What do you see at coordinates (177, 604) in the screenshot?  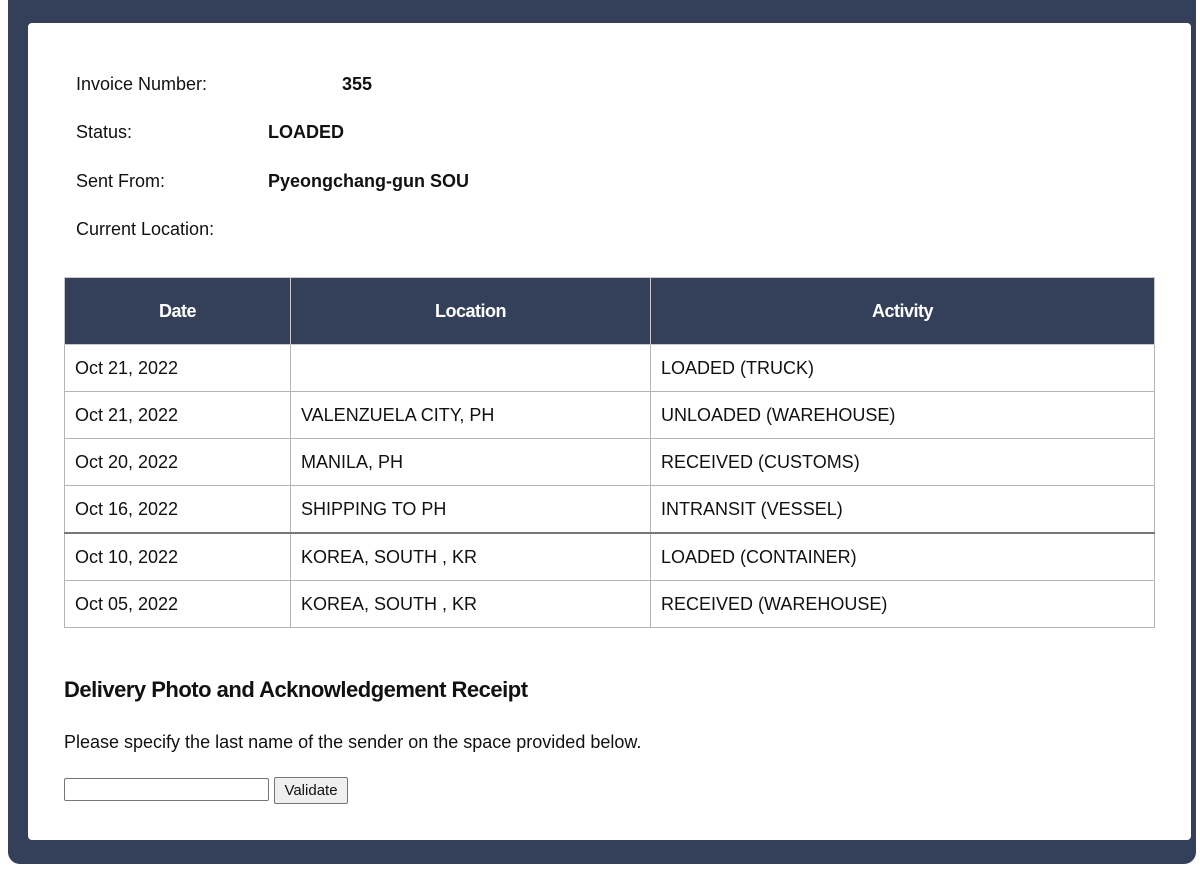 I see `row-date: Oct 05, 2022` at bounding box center [177, 604].